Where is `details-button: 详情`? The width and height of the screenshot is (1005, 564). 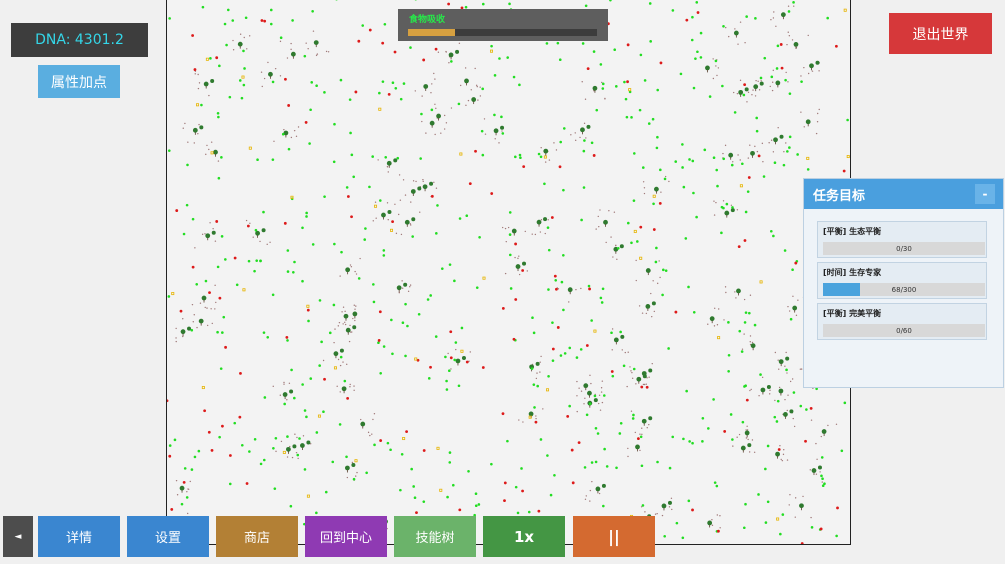
details-button: 详情 is located at coordinates (79, 536).